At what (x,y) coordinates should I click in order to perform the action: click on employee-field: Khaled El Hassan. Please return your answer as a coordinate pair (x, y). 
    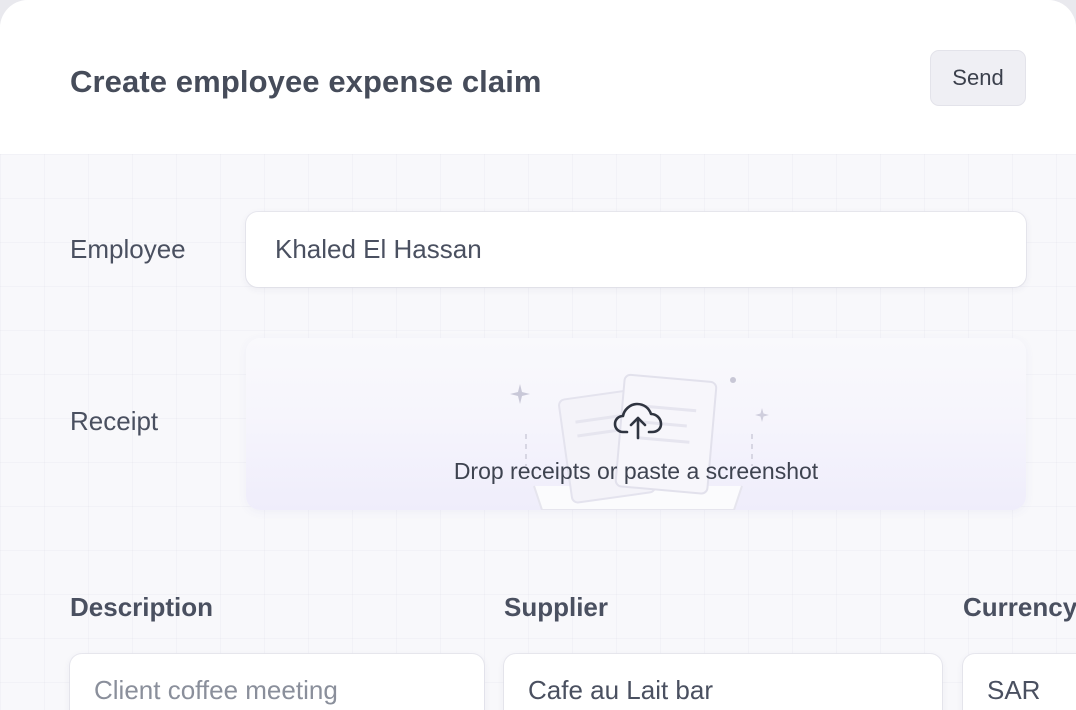
    Looking at the image, I should click on (636, 249).